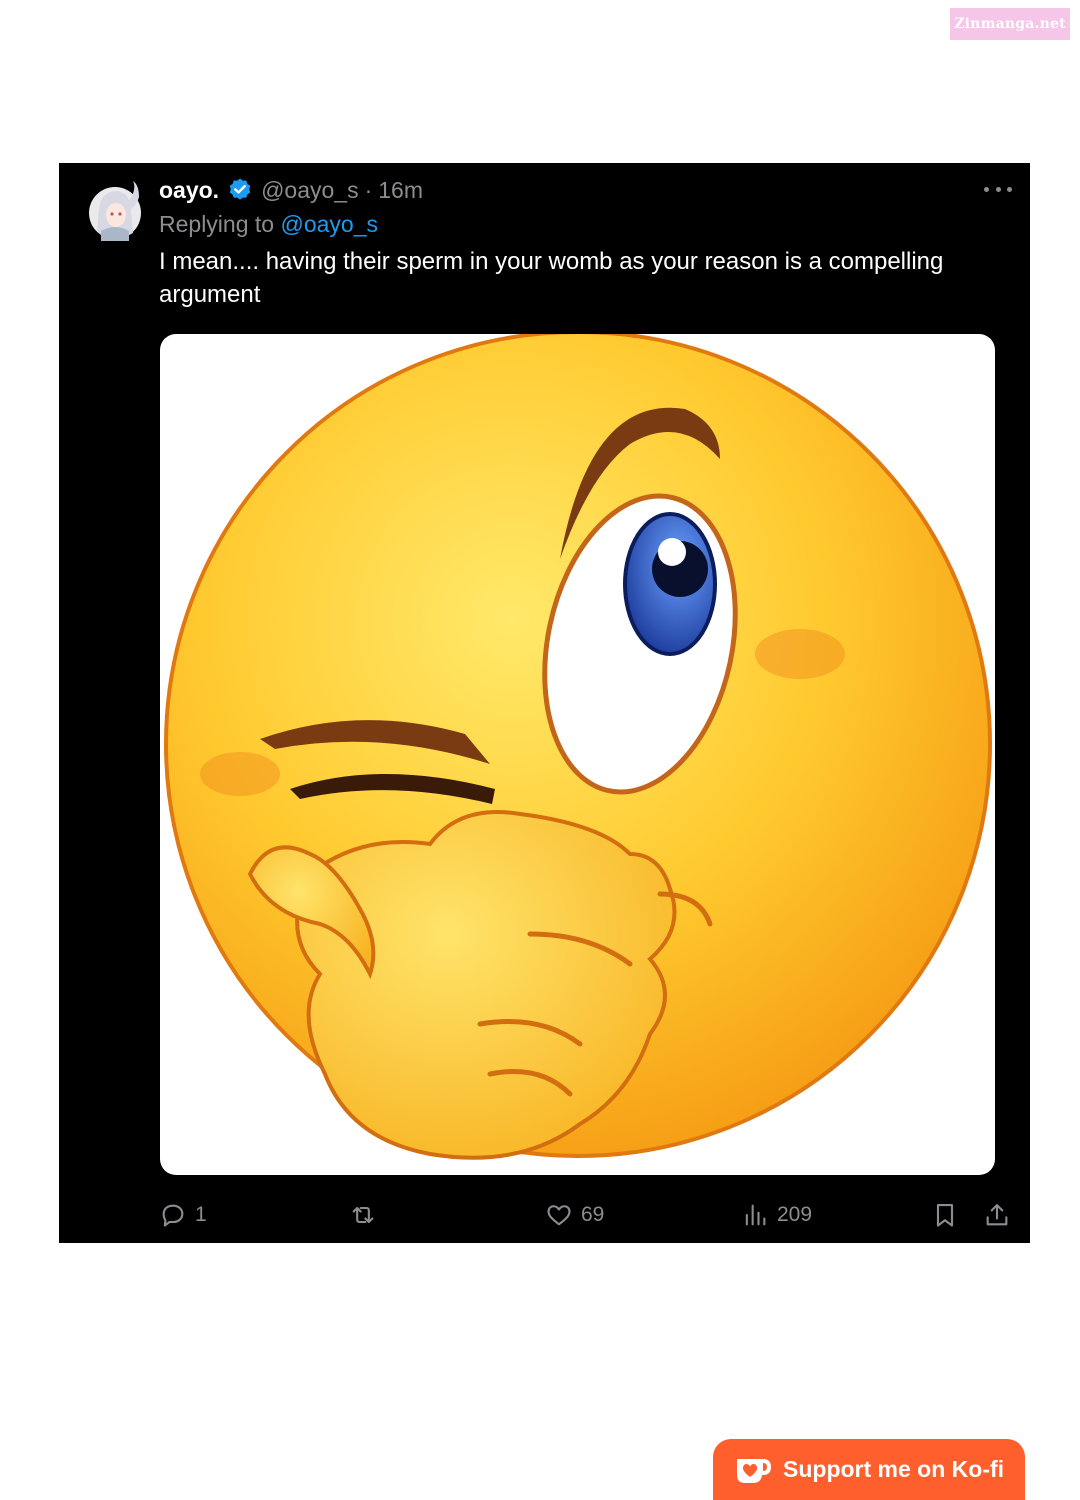  I want to click on bookmark-action, so click(949, 1215).